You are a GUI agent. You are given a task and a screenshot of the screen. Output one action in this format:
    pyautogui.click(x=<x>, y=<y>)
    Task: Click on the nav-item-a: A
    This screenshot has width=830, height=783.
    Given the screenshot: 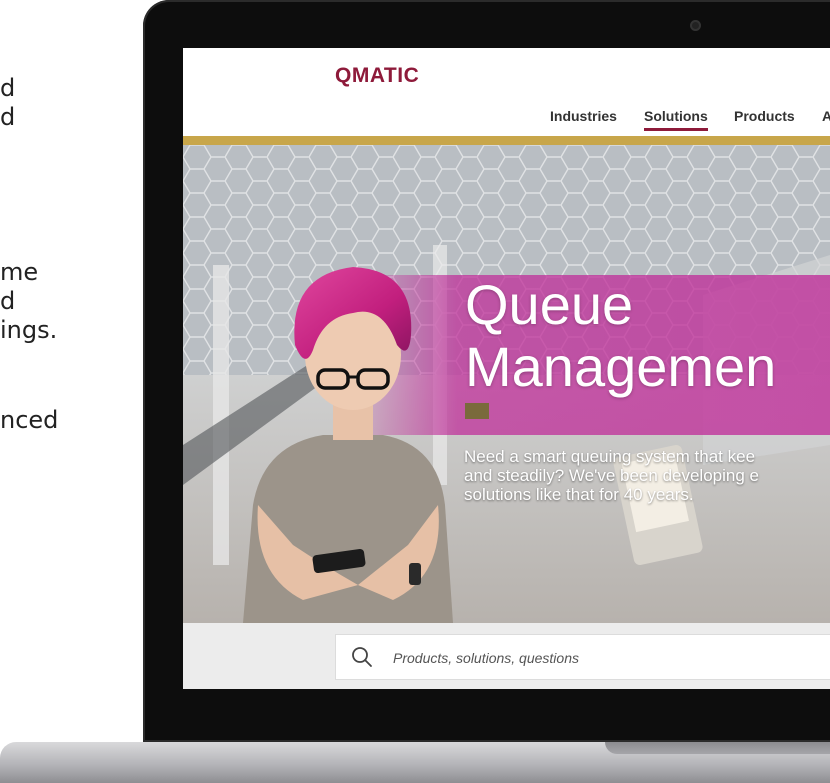 What is the action you would take?
    pyautogui.click(x=826, y=116)
    